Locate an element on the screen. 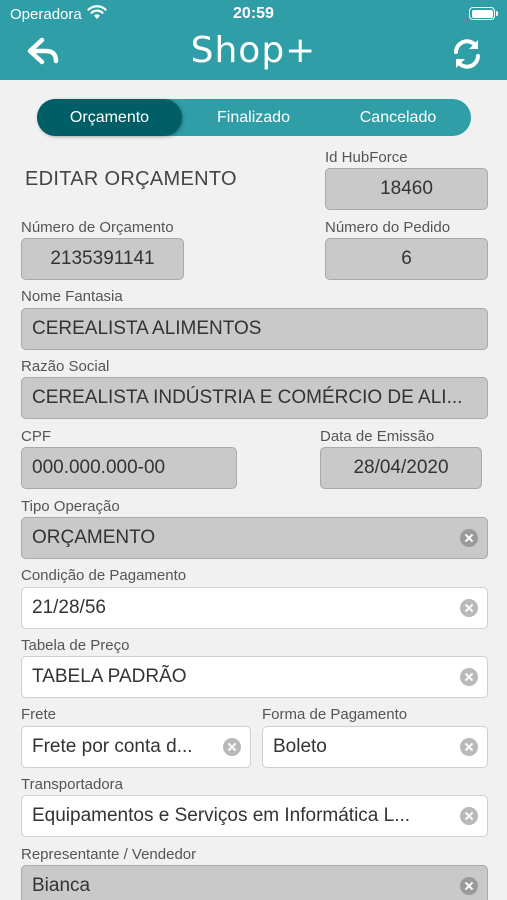  status-bar: Operadora 20:59 is located at coordinates (253, 14).